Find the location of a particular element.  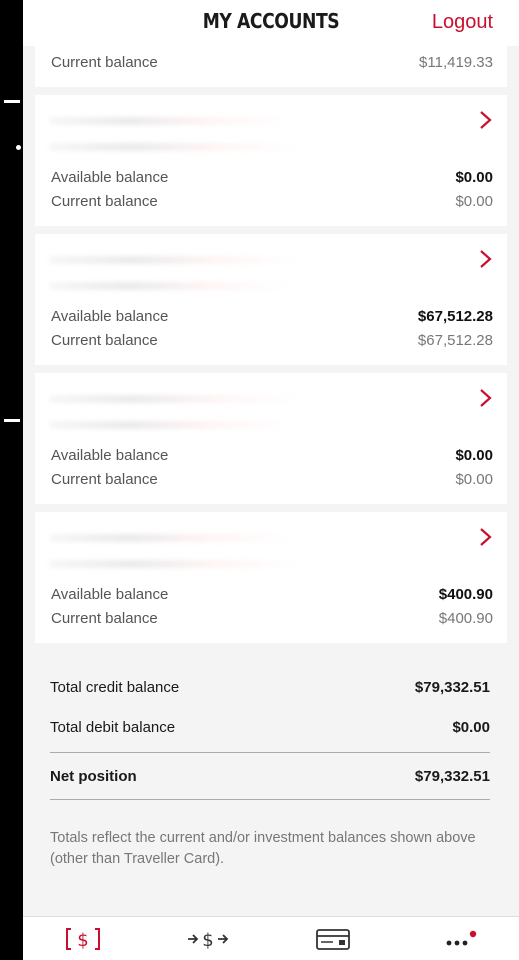

dollar-bracket-icon: $ is located at coordinates (83, 939).